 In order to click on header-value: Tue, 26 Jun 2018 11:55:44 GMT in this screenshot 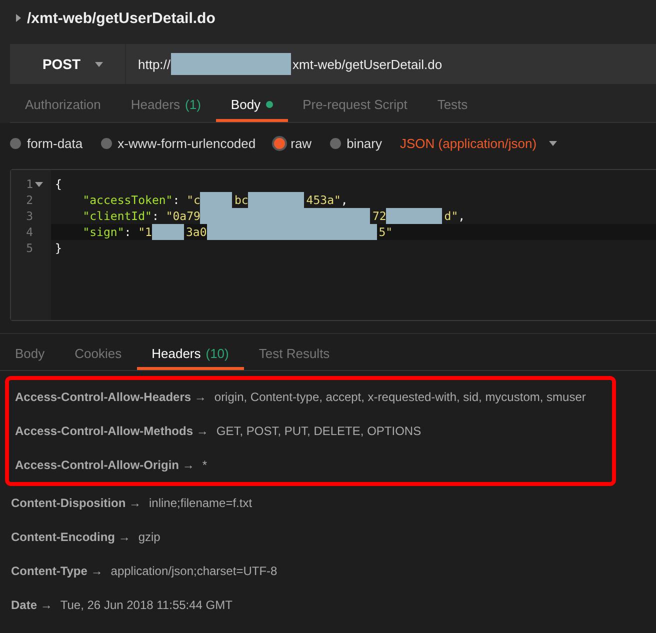, I will do `click(146, 605)`.